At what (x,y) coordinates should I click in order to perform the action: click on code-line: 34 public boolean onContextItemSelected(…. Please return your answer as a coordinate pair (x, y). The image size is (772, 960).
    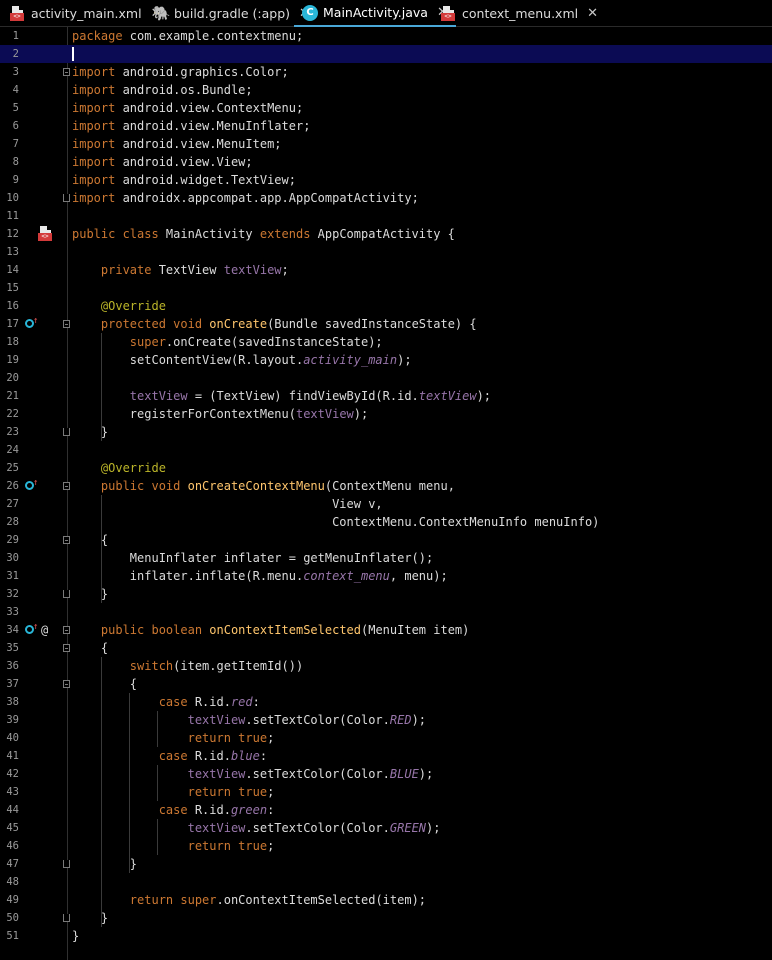
    Looking at the image, I should click on (386, 630).